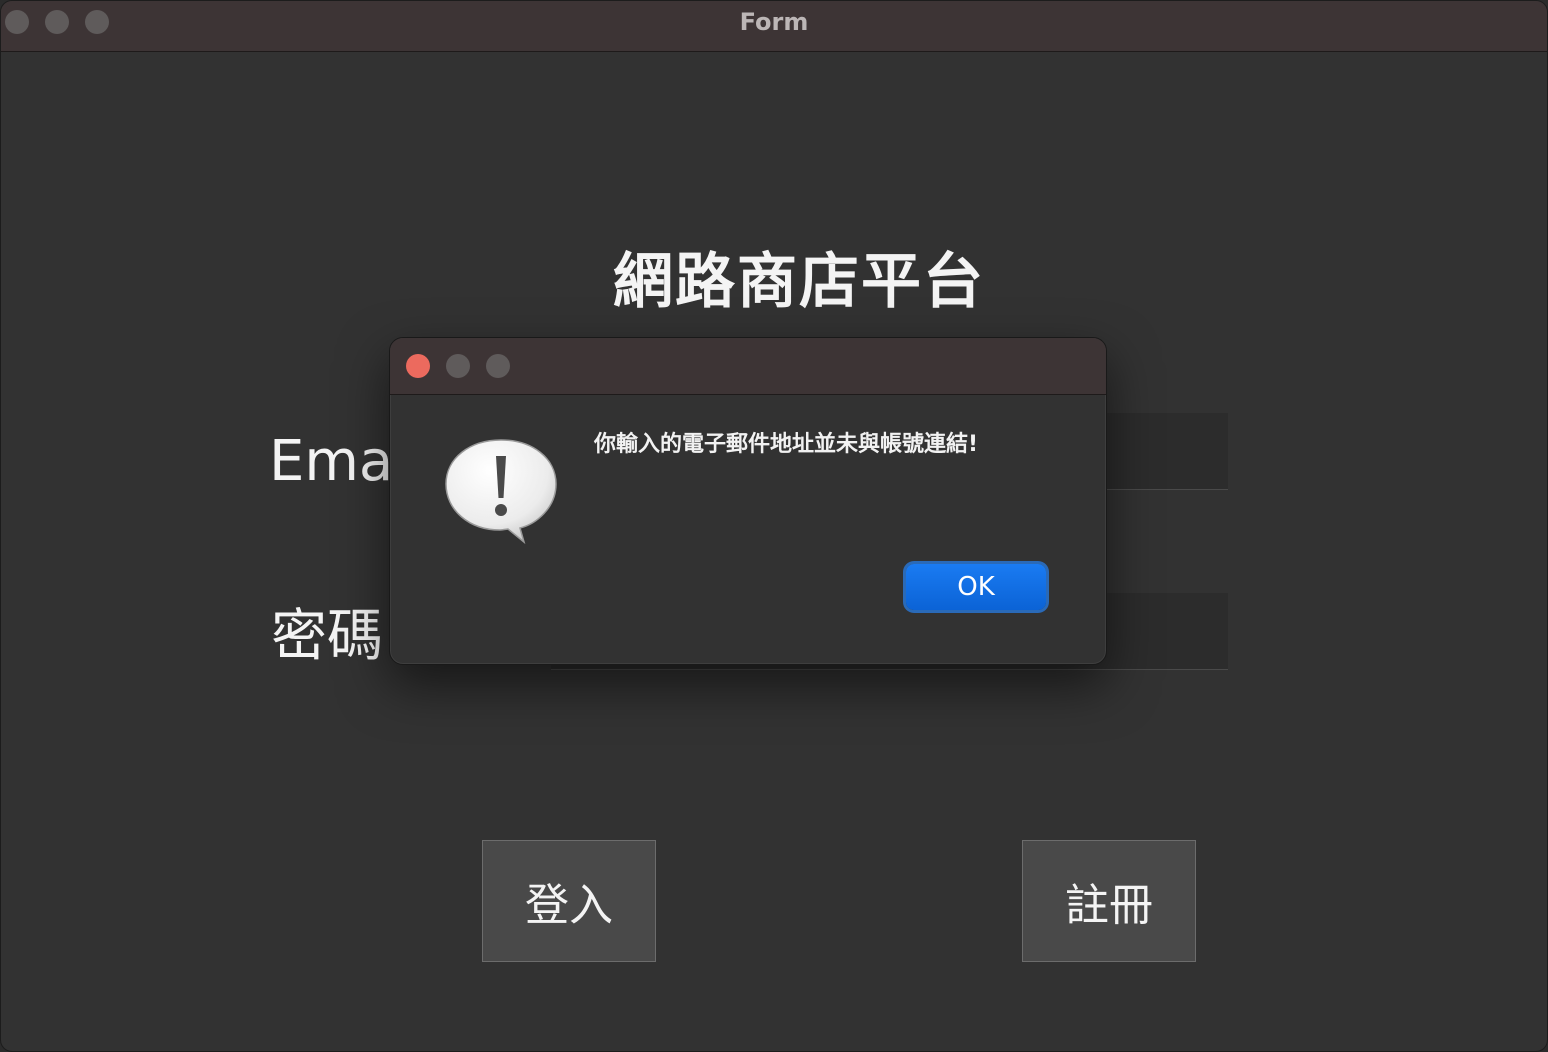 The height and width of the screenshot is (1052, 1548). I want to click on alert-close-button, so click(418, 366).